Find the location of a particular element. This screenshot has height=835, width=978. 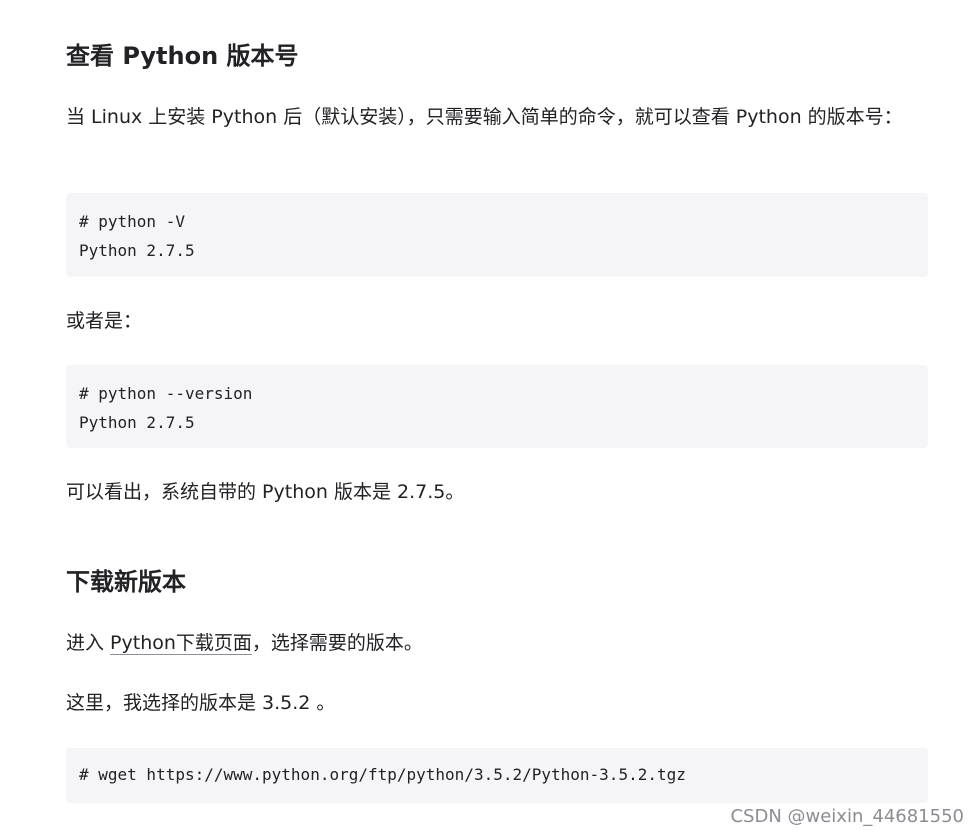

code-block-version-short: # python -V Python 2.7.5 is located at coordinates (497, 235).